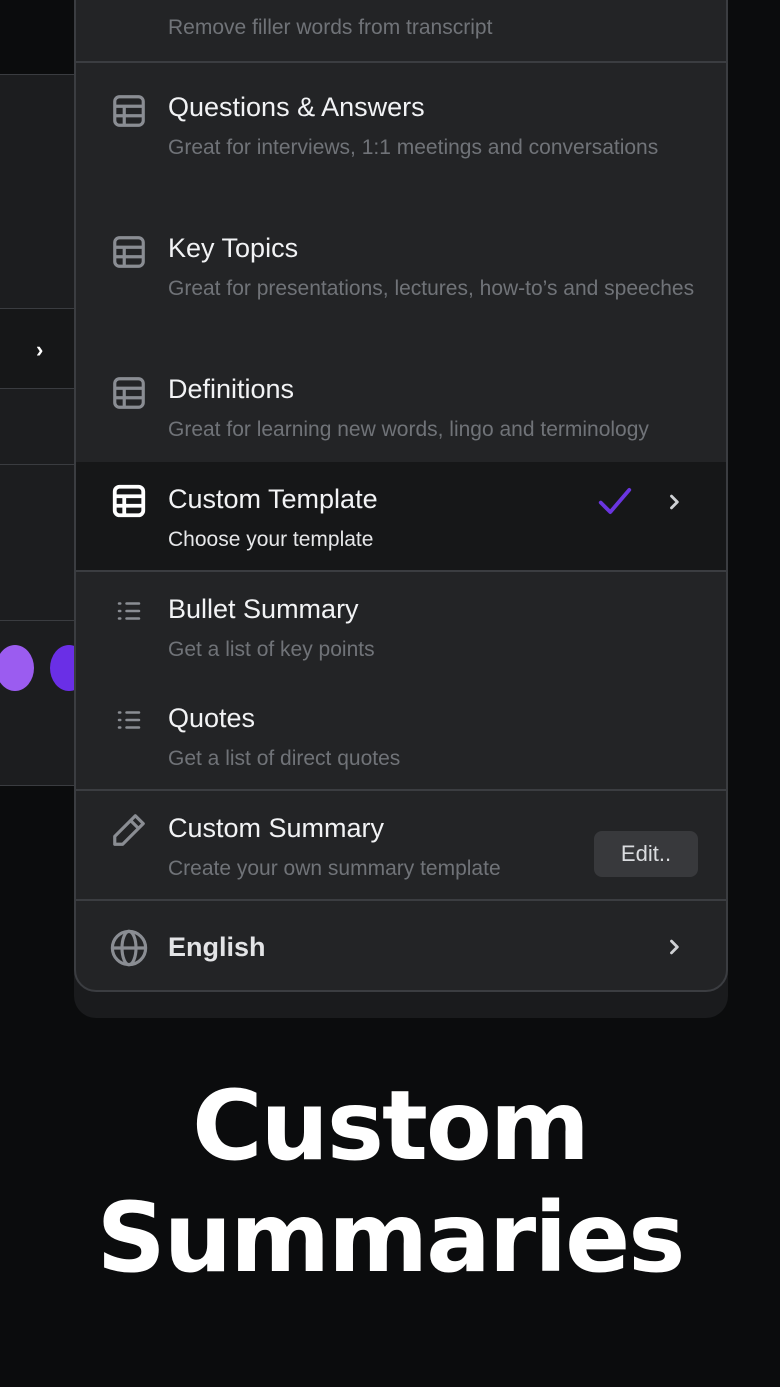  What do you see at coordinates (646, 854) in the screenshot?
I see `edit-button: Edit..` at bounding box center [646, 854].